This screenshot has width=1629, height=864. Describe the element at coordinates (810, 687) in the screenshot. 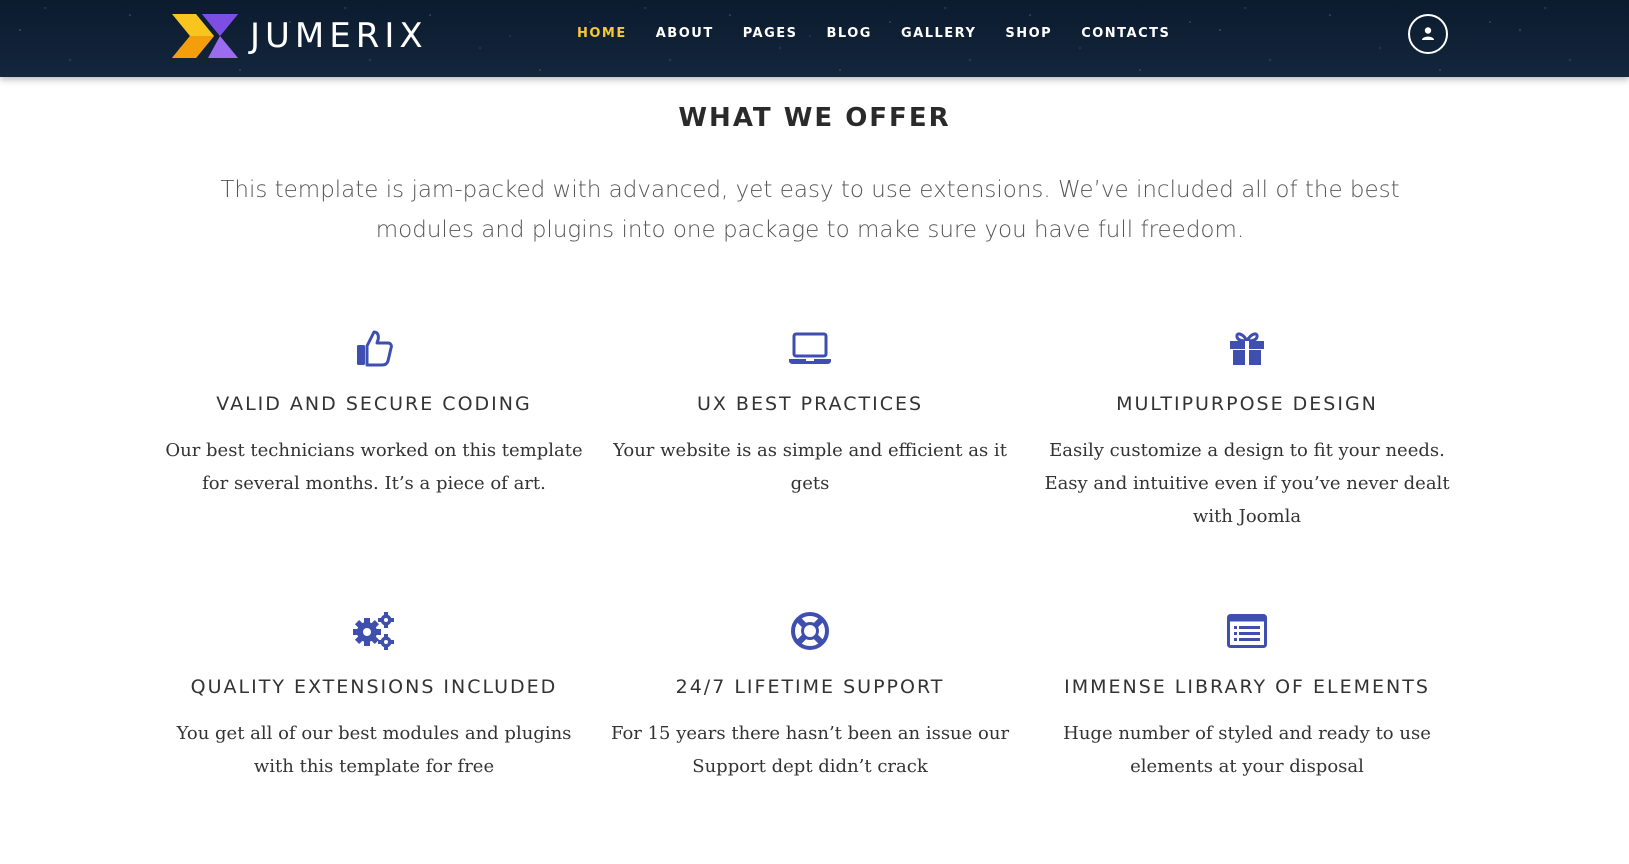

I see `feature-title: 24/7 LIFETIME SUPPORT` at that location.